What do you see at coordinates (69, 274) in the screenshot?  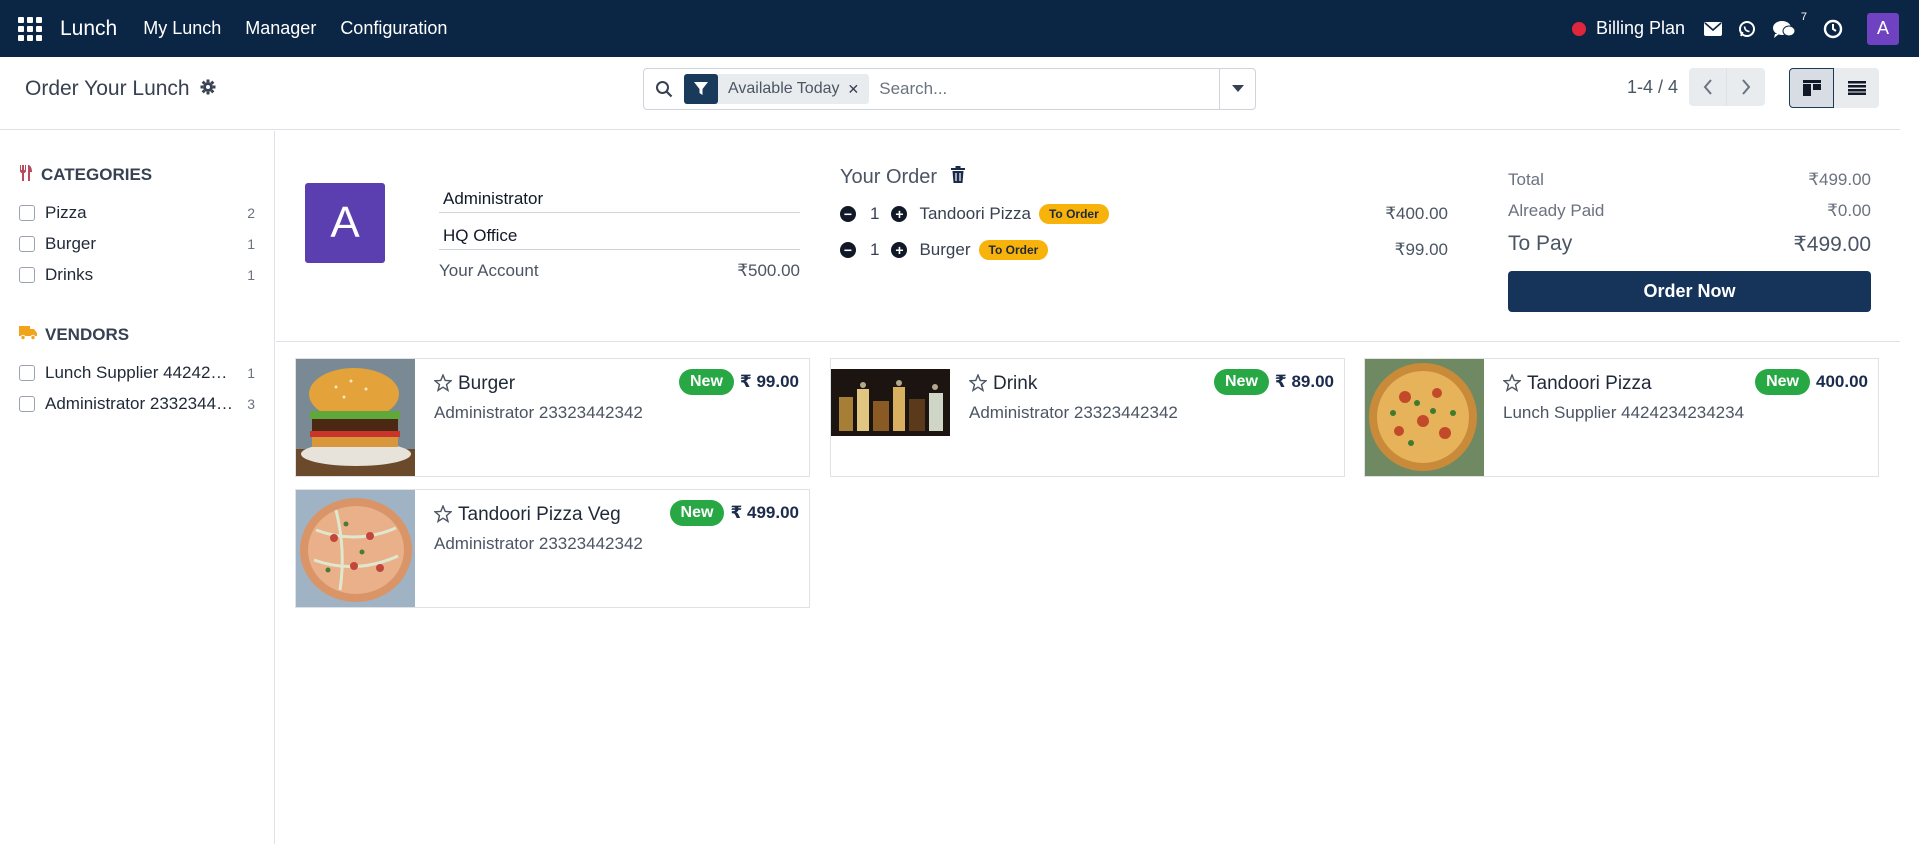 I see `category-label: Drinks` at bounding box center [69, 274].